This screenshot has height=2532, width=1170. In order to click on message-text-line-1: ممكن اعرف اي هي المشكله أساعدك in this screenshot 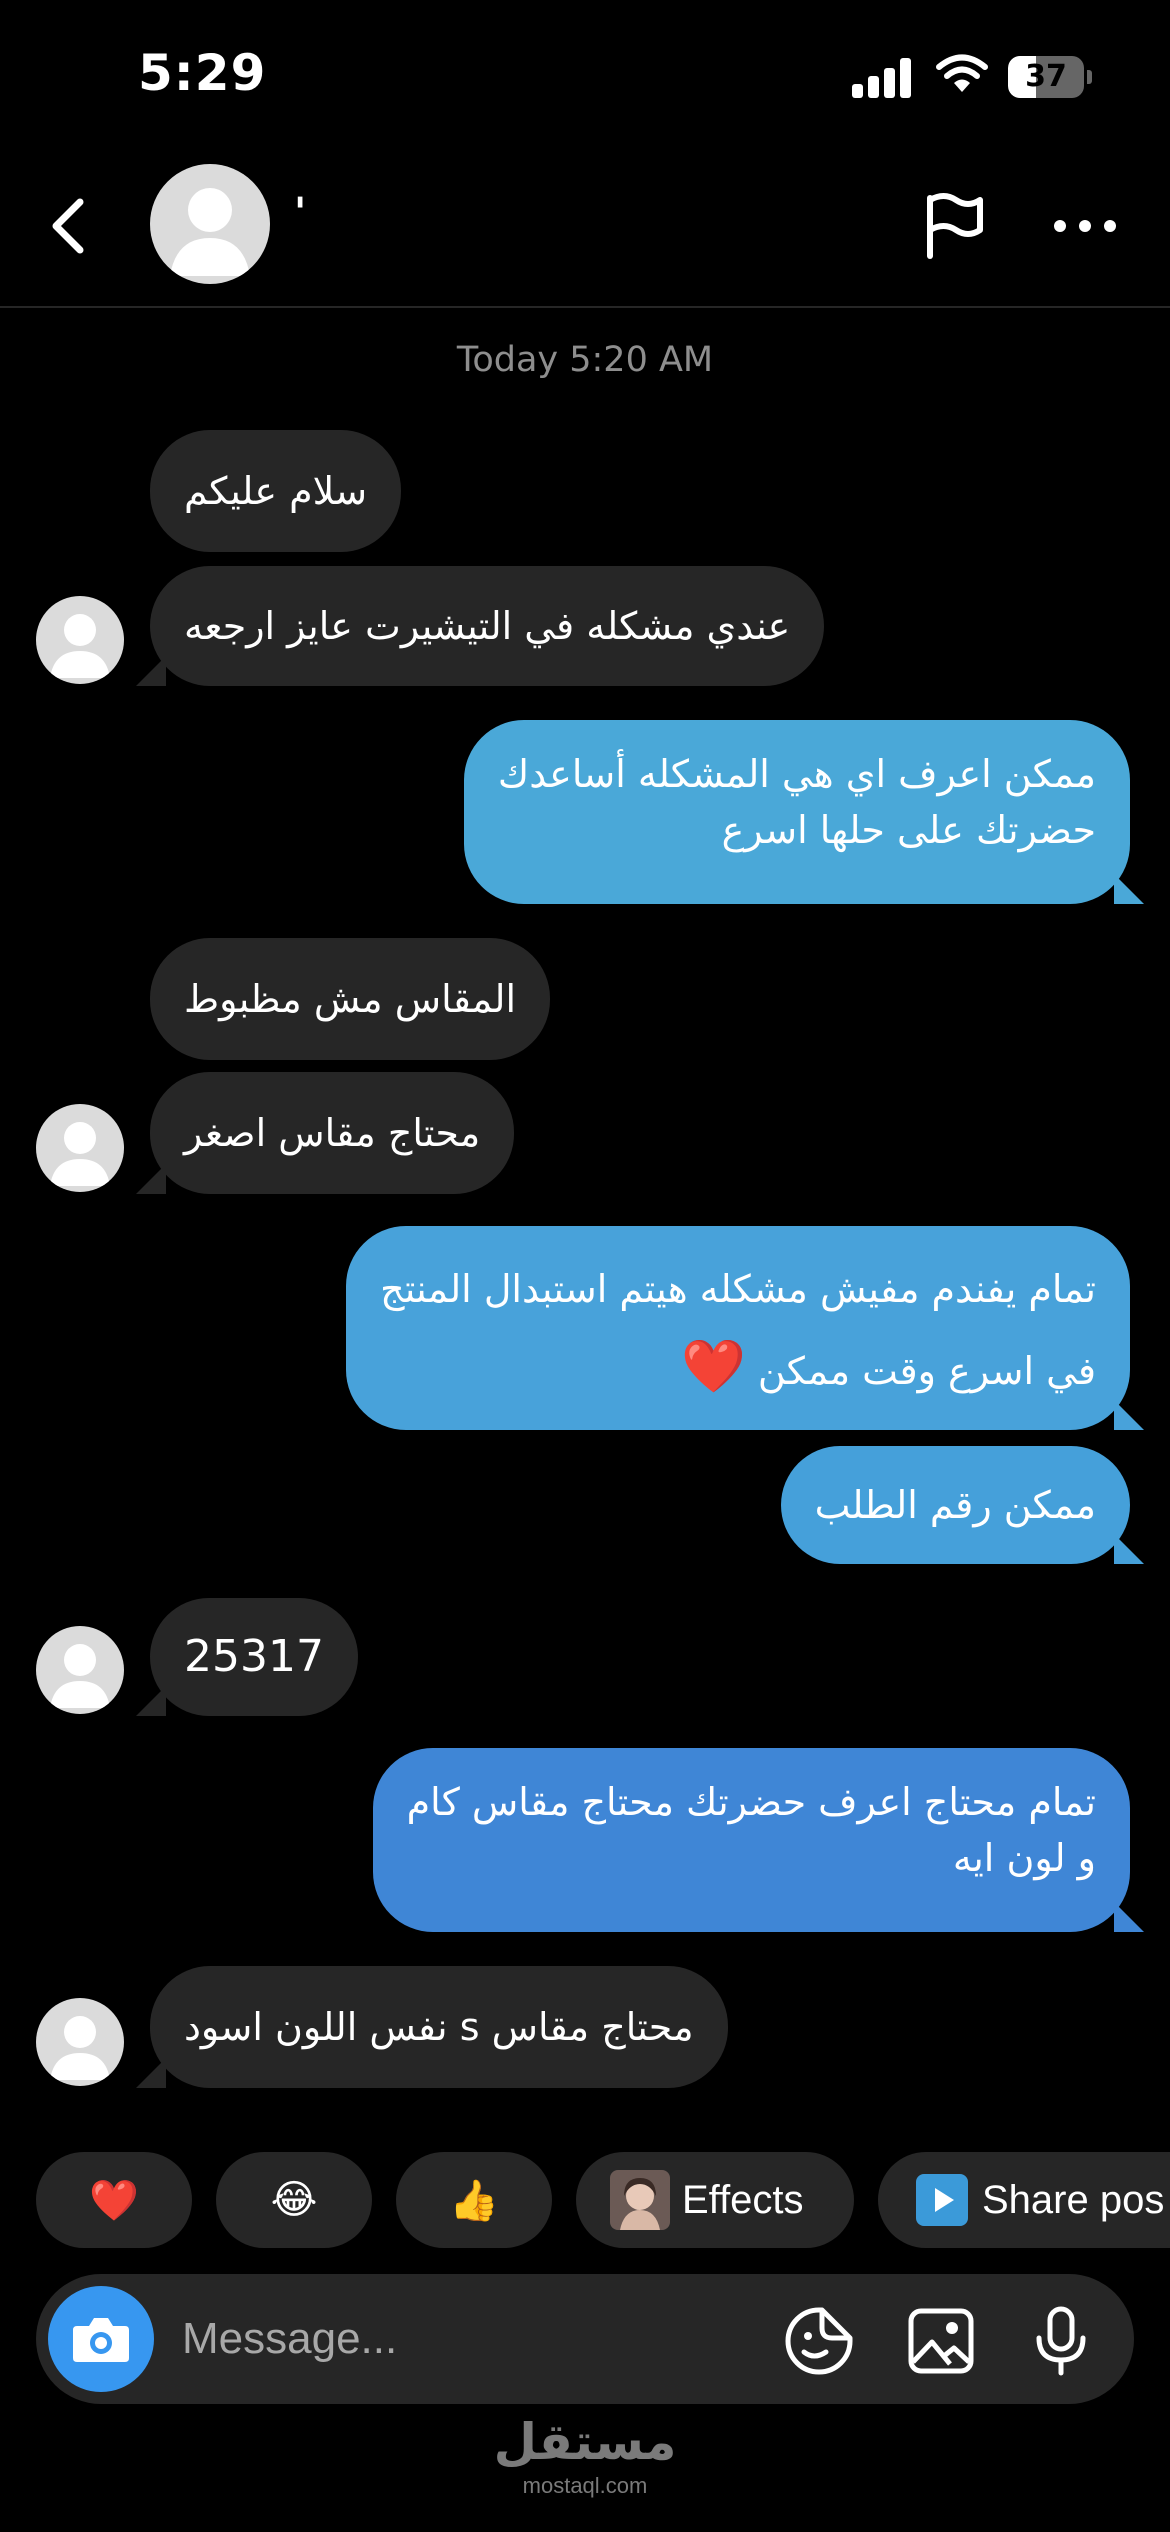, I will do `click(796, 774)`.